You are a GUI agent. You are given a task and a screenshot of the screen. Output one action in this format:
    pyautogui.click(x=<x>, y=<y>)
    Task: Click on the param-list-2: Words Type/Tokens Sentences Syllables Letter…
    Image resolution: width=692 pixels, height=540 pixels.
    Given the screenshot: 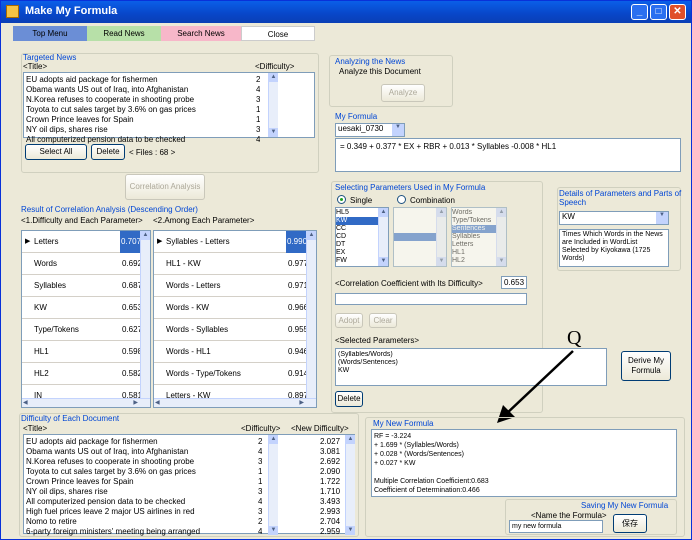 What is the action you would take?
    pyautogui.click(x=479, y=237)
    